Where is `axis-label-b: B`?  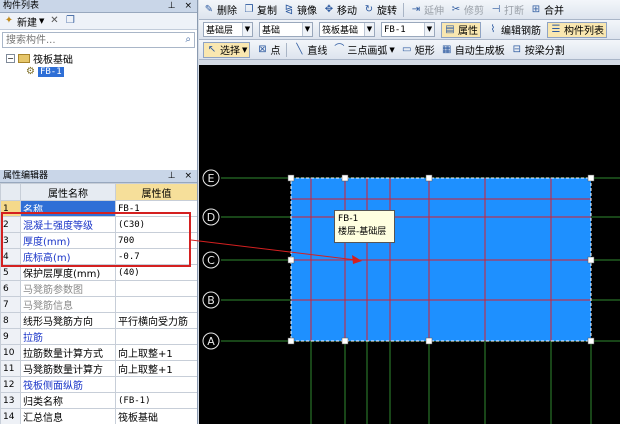 axis-label-b: B is located at coordinates (211, 300).